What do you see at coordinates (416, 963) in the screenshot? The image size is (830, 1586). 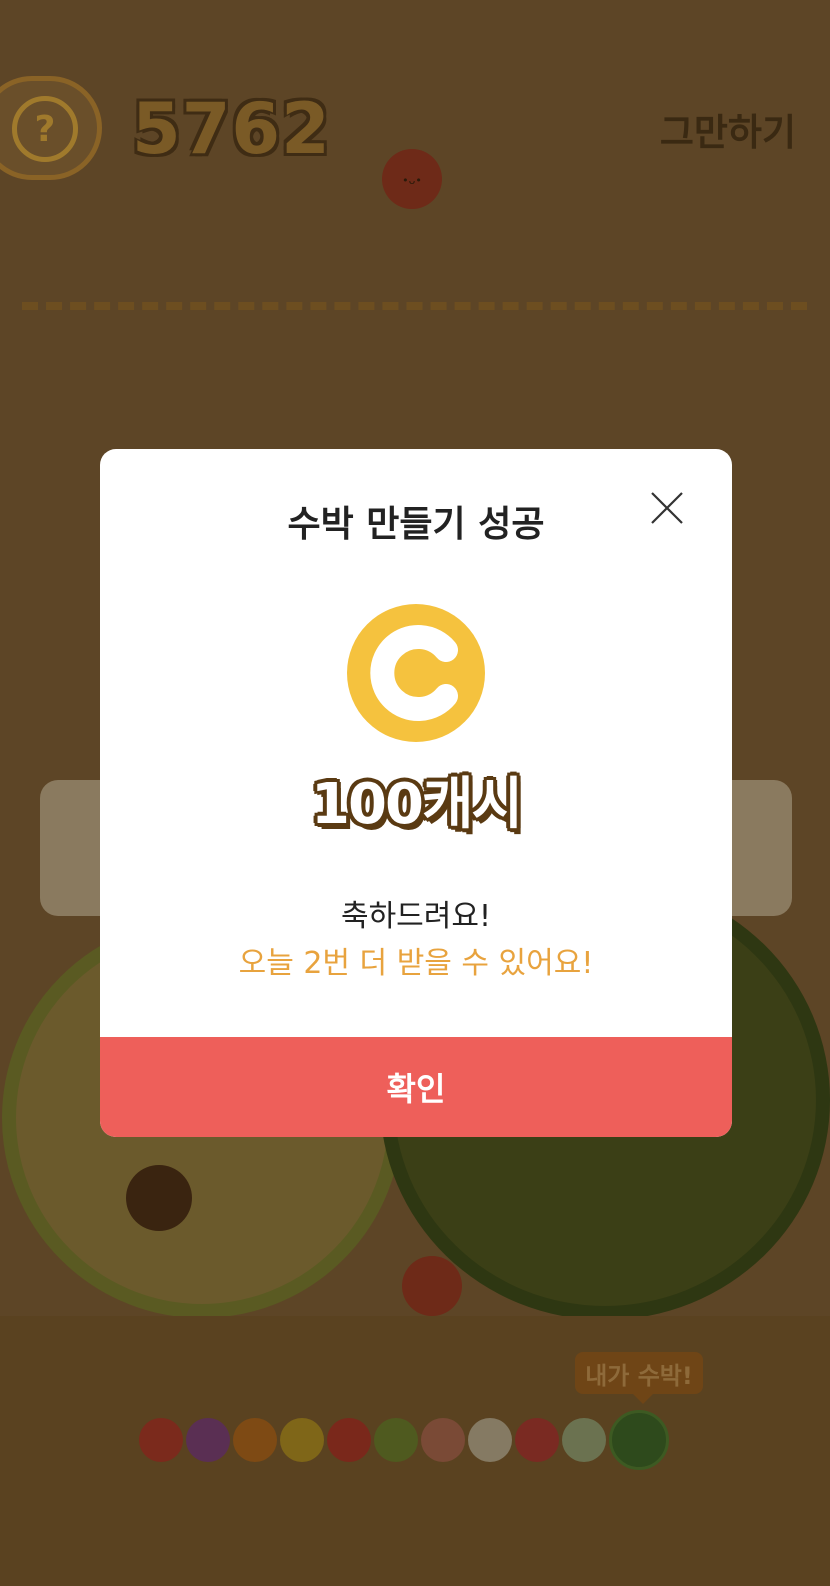 I see `remaining-rewards-text: 오늘 2번 더 받을 수 있어요!` at bounding box center [416, 963].